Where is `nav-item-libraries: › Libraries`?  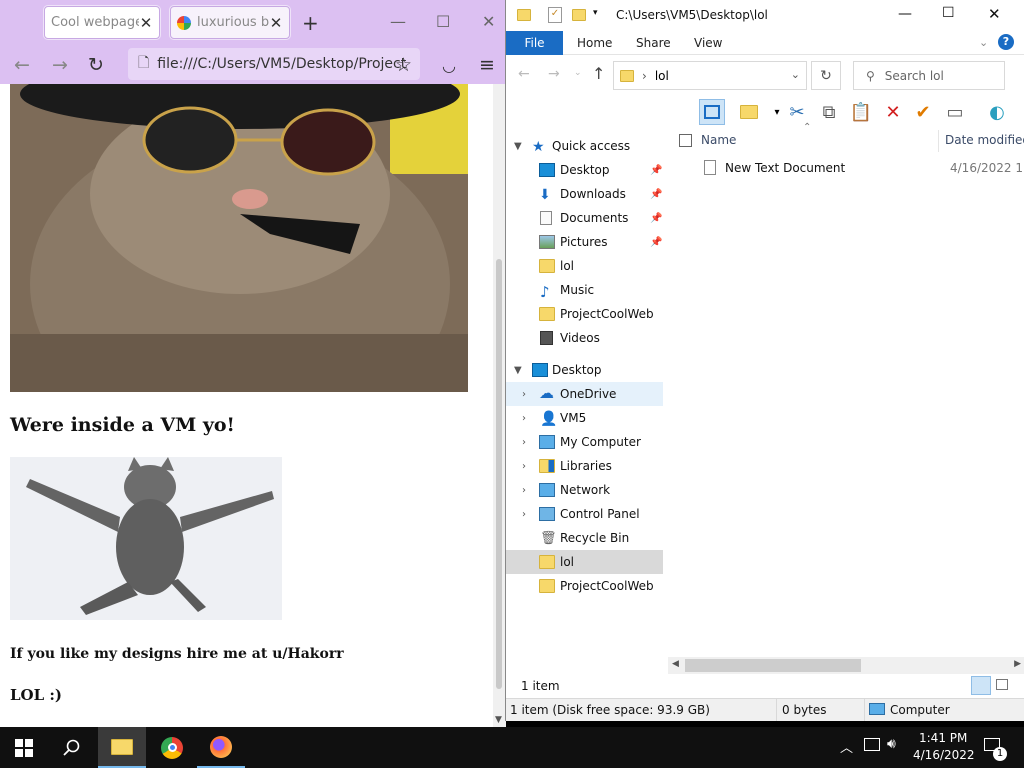
nav-item-libraries: › Libraries is located at coordinates (584, 466).